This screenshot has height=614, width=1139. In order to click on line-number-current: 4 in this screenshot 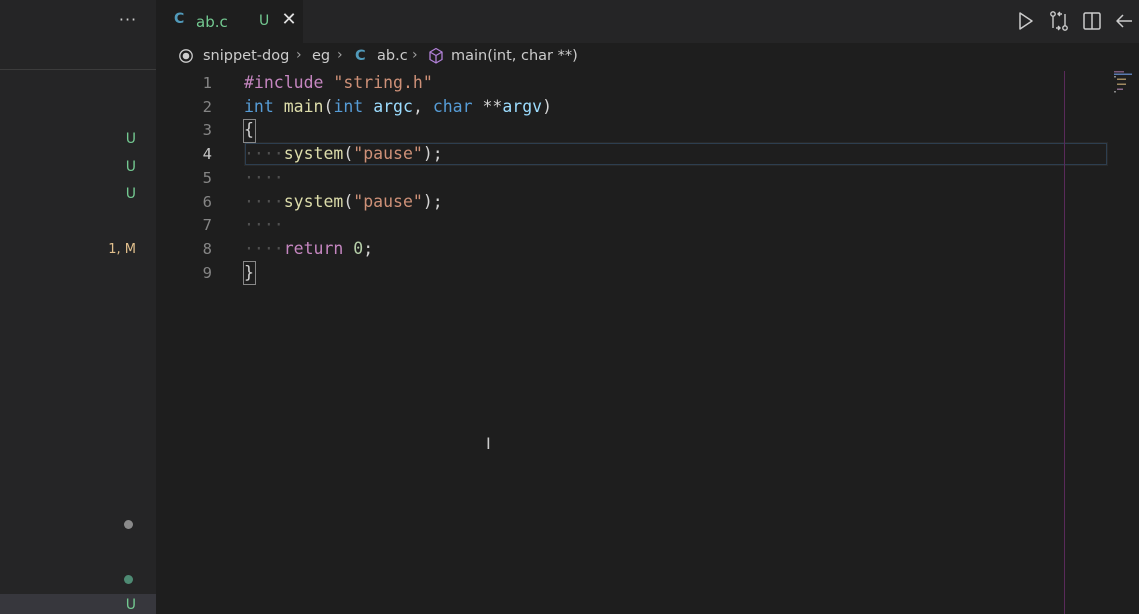, I will do `click(207, 154)`.